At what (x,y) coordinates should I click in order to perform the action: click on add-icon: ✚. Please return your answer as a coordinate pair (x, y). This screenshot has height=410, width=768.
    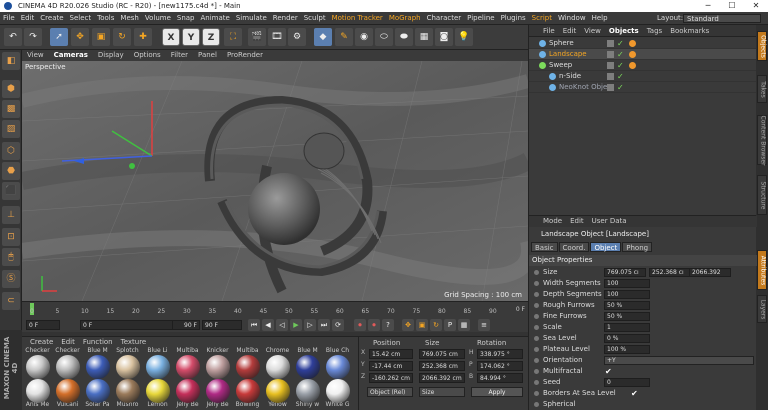
    Looking at the image, I should click on (143, 37).